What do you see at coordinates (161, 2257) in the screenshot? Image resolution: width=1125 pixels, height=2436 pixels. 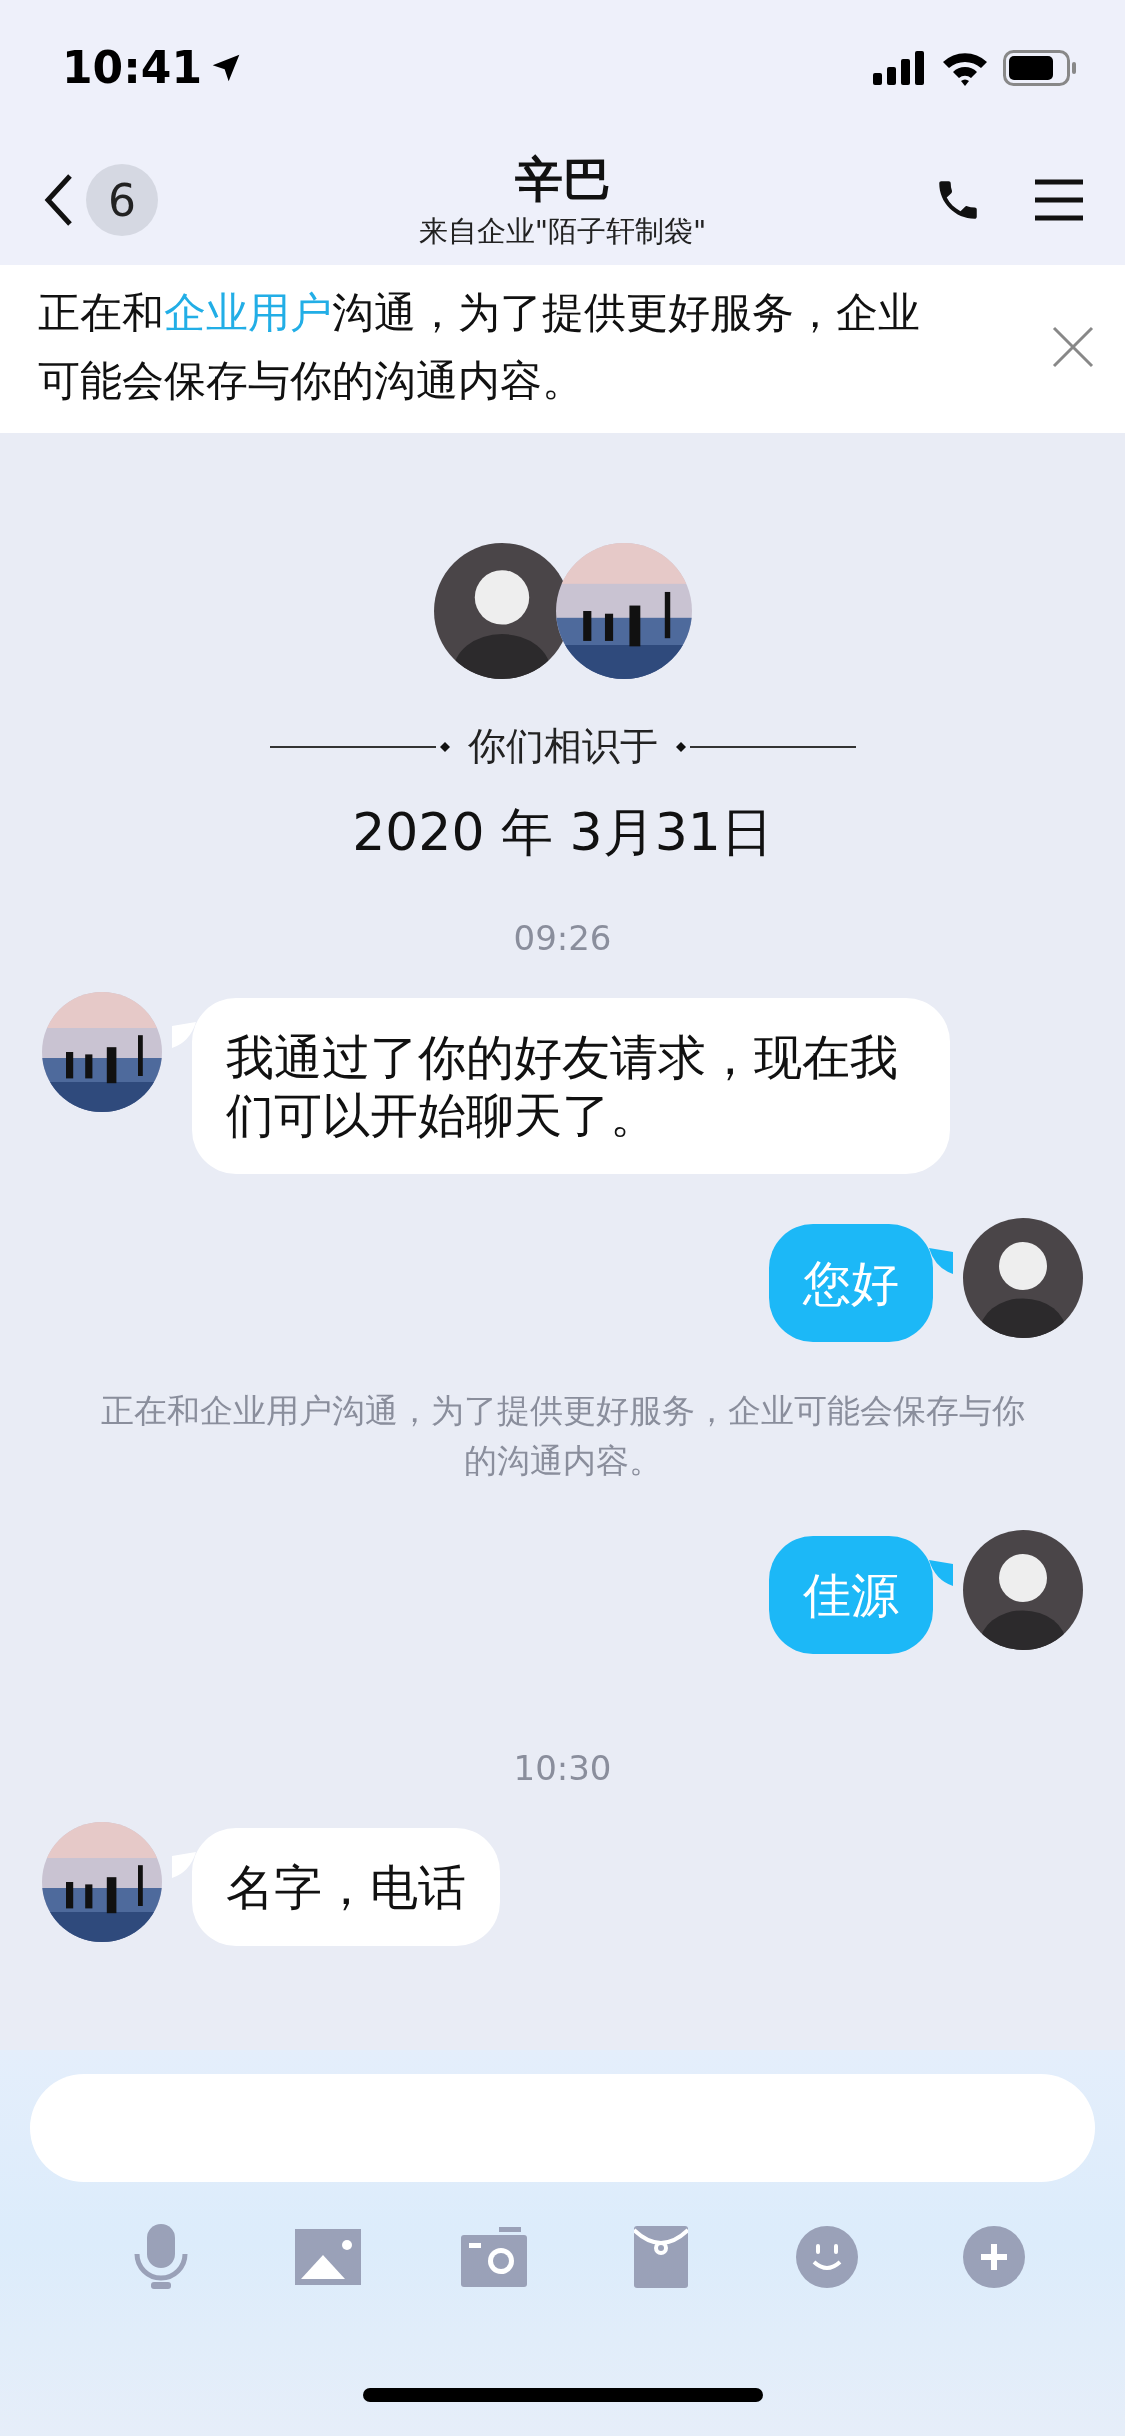 I see `microphone-icon` at bounding box center [161, 2257].